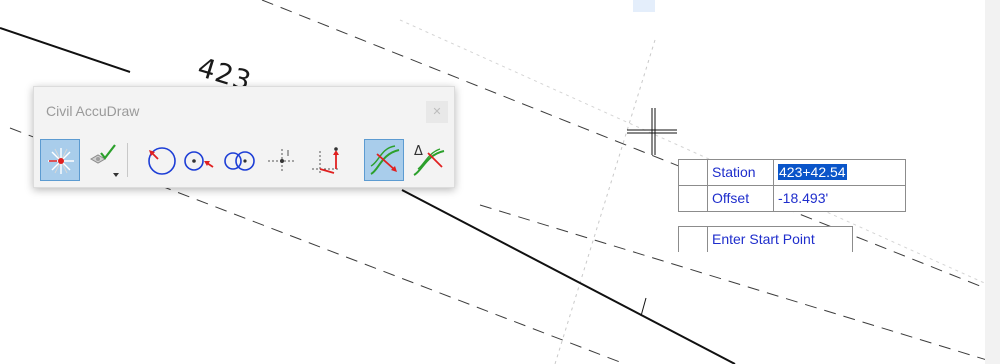 This screenshot has width=1000, height=364. Describe the element at coordinates (418, 151) in the screenshot. I see `svg-text: Δ` at that location.